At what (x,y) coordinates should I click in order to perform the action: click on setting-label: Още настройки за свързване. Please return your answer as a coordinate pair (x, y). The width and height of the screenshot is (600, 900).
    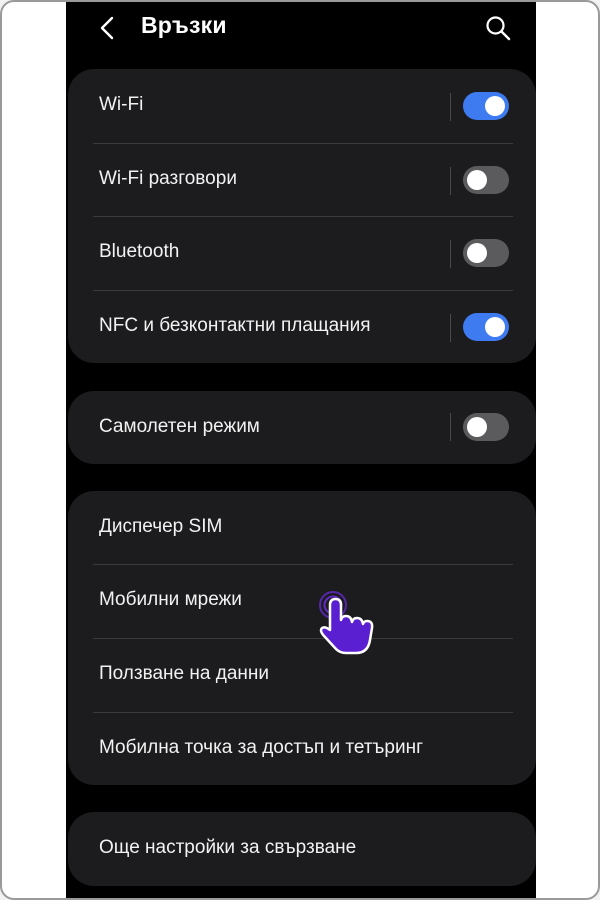
    Looking at the image, I should click on (228, 847).